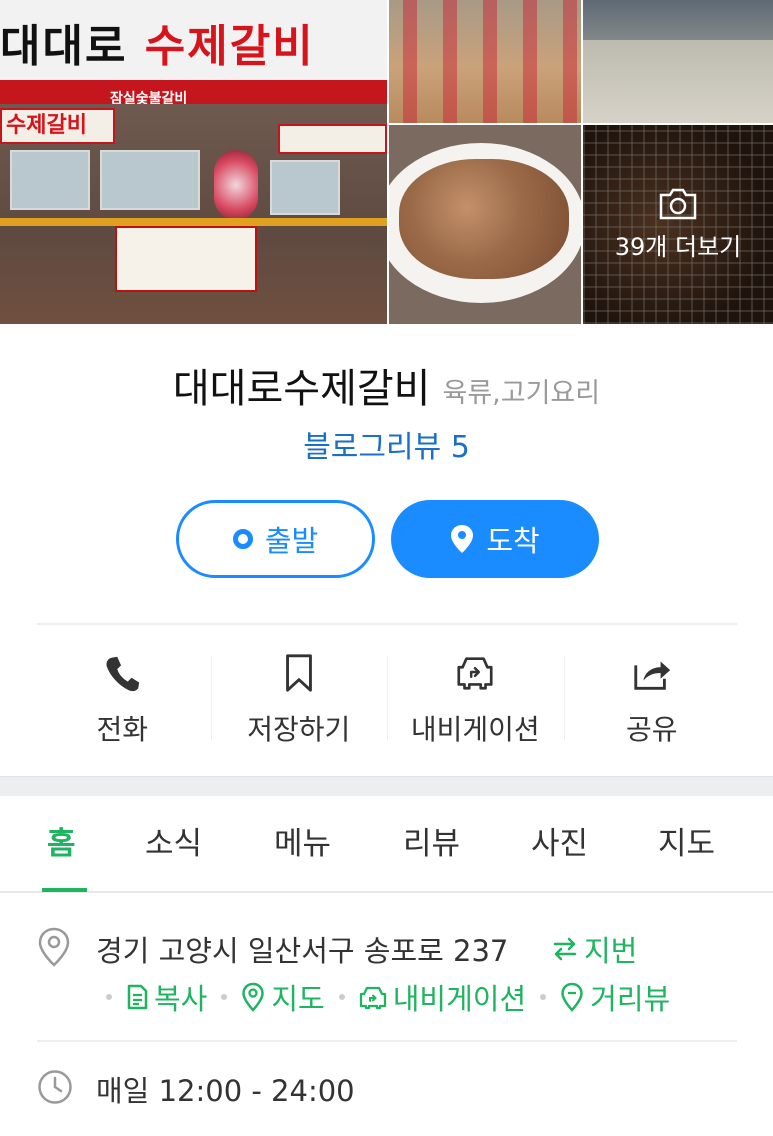  I want to click on share-label: 공유, so click(651, 729).